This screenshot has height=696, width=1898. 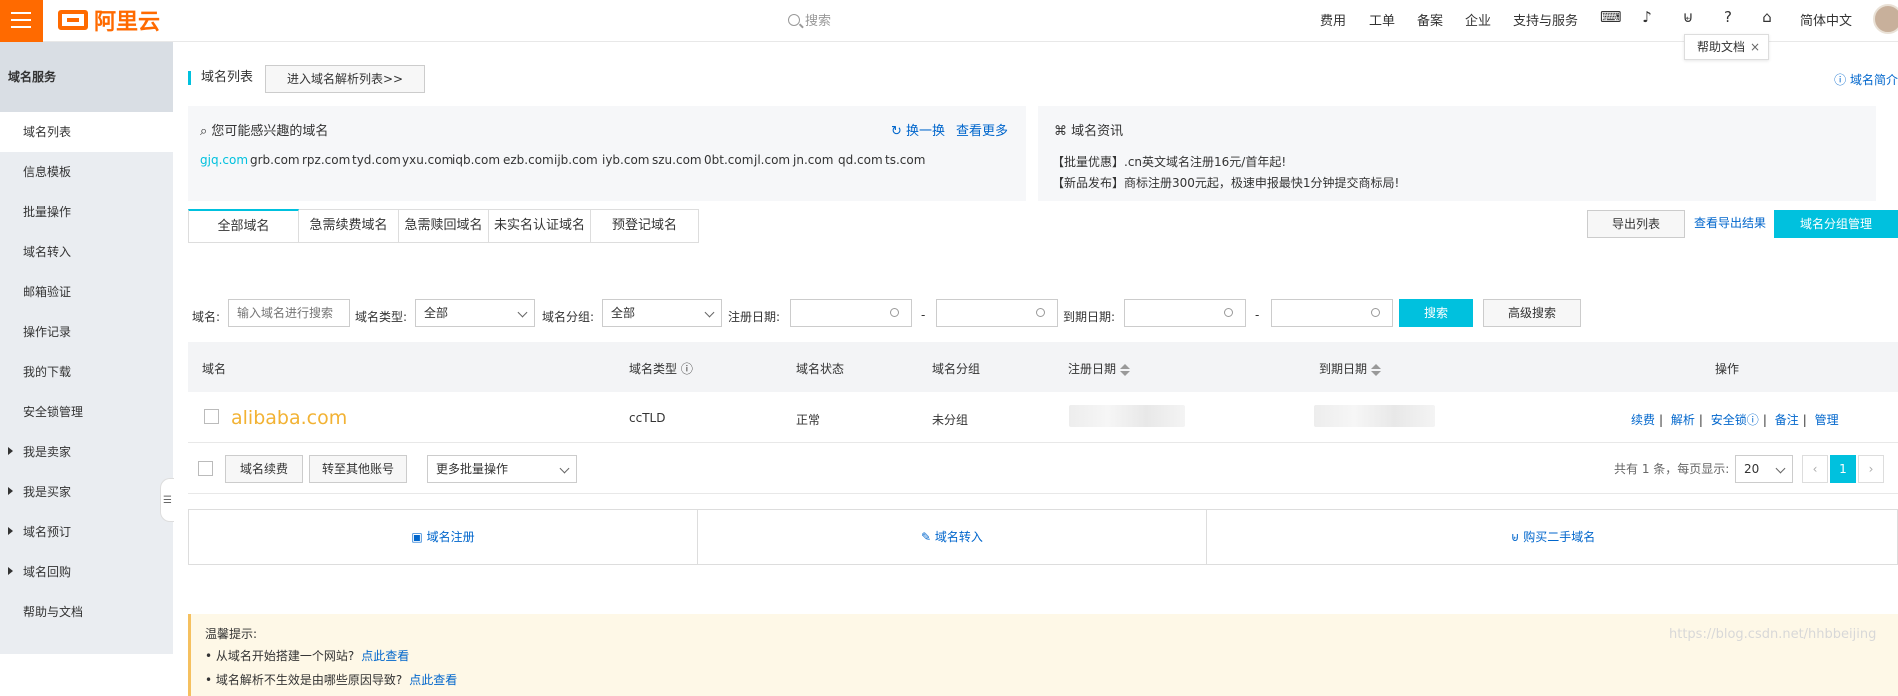 I want to click on tab-unverified: 未实名认证域名, so click(x=540, y=226).